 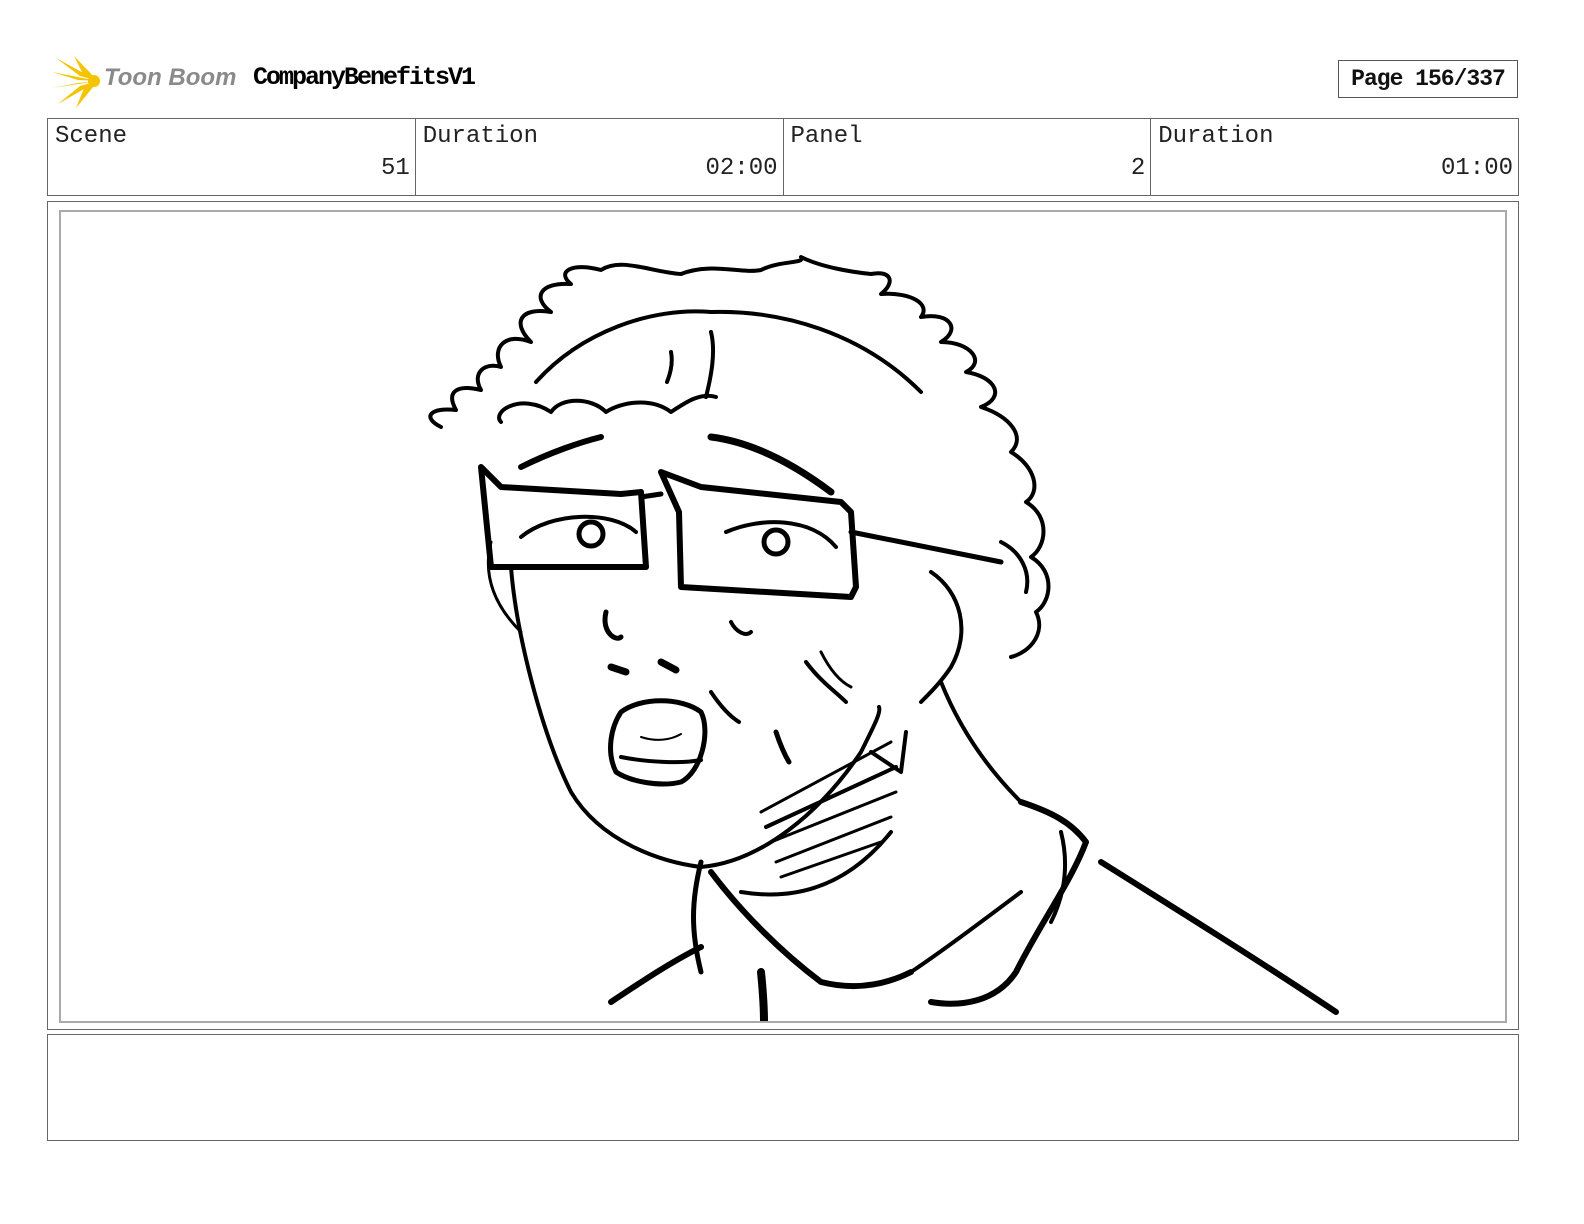 What do you see at coordinates (1138, 168) in the screenshot?
I see `panel-value: 2` at bounding box center [1138, 168].